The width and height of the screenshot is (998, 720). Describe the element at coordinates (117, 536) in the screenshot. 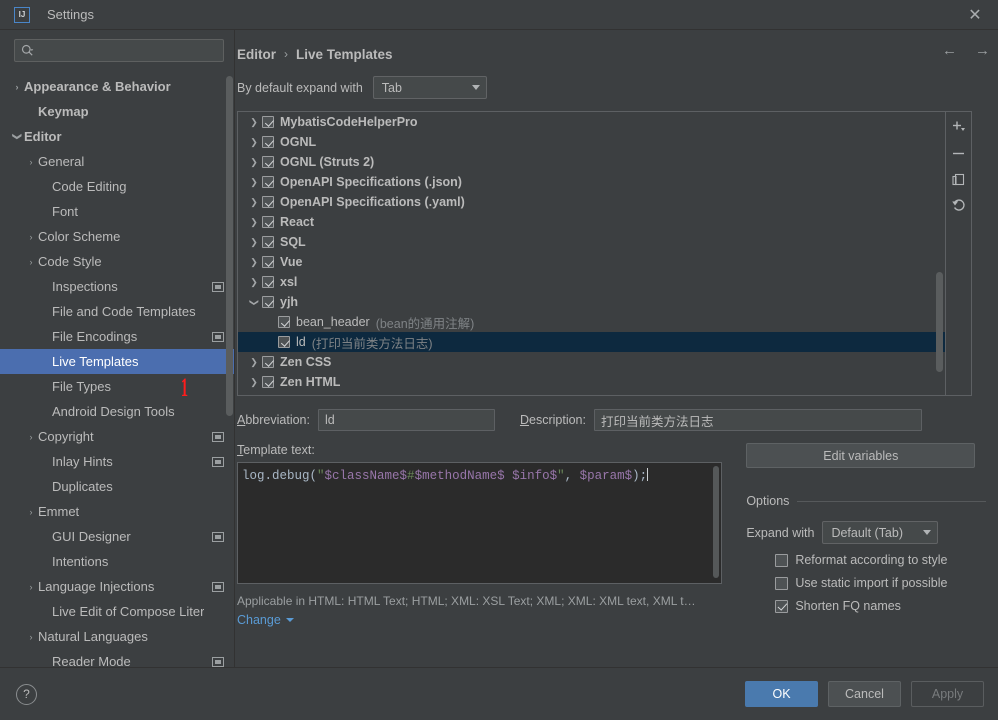

I see `sidebar-item-gui-designer: GUI Designer` at that location.